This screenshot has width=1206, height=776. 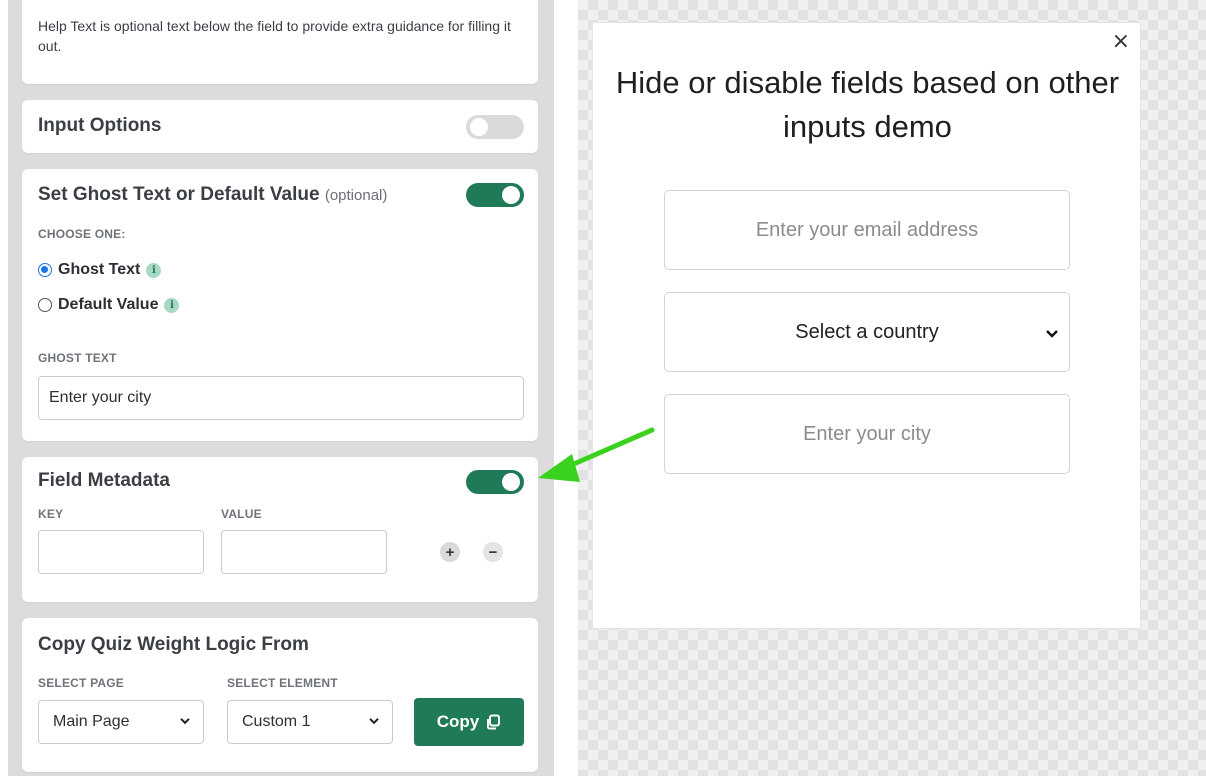 I want to click on select-element-dropdown: Custom 1, so click(x=310, y=722).